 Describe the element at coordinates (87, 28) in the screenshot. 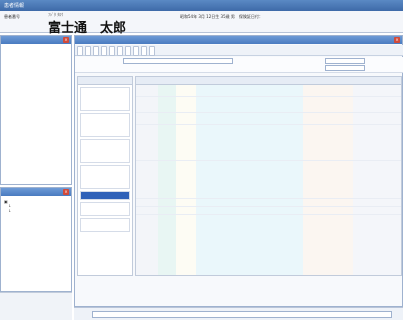

I see `patient-name: 富士通 太郎` at that location.